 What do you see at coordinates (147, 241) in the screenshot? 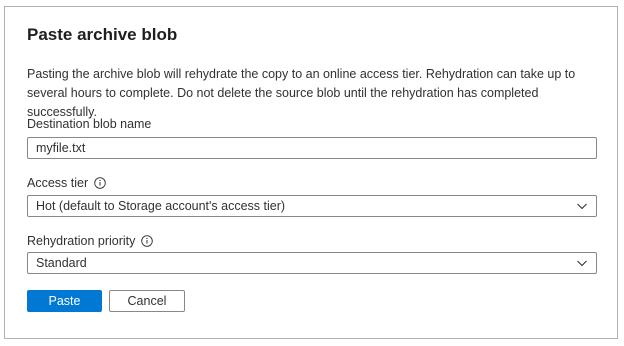
I see `rehydration-priority-info-icon` at bounding box center [147, 241].